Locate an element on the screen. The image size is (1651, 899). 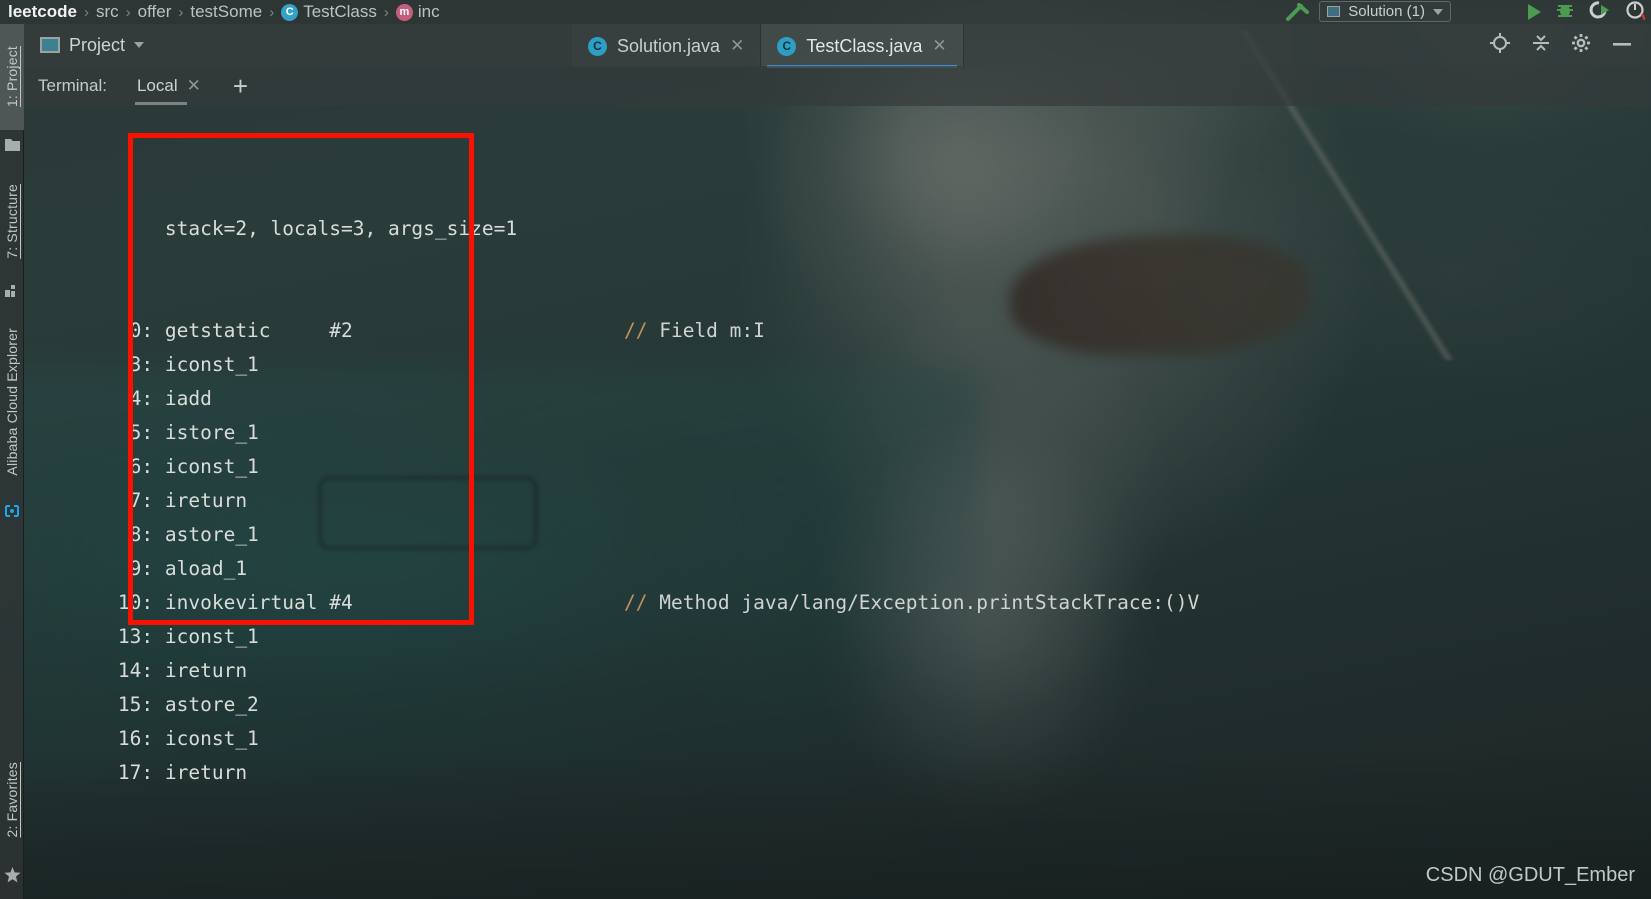
bytecode-instruction-text: 15: astore_2 is located at coordinates (141, 704).